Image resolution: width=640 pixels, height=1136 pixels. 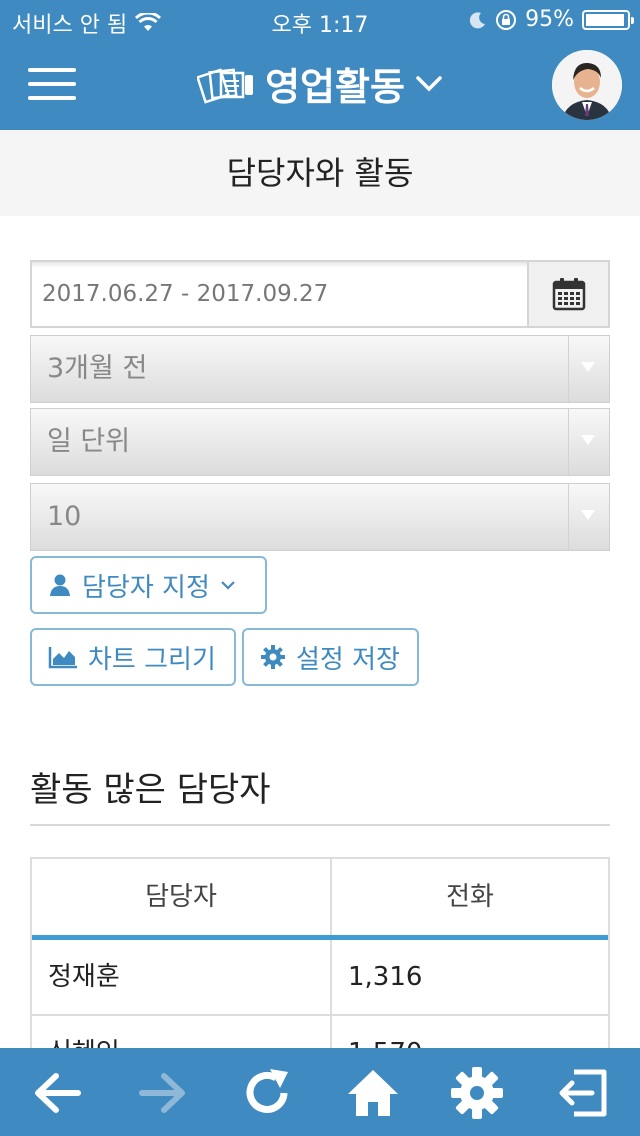 I want to click on status-bar: 서비스 안 됨 오후 1:17 95%, so click(x=320, y=20).